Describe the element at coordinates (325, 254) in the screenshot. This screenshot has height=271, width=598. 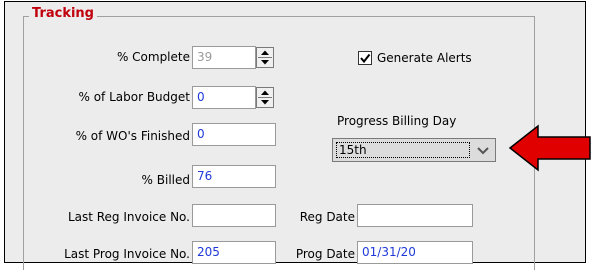
I see `prog-date-label: Prog Date` at that location.